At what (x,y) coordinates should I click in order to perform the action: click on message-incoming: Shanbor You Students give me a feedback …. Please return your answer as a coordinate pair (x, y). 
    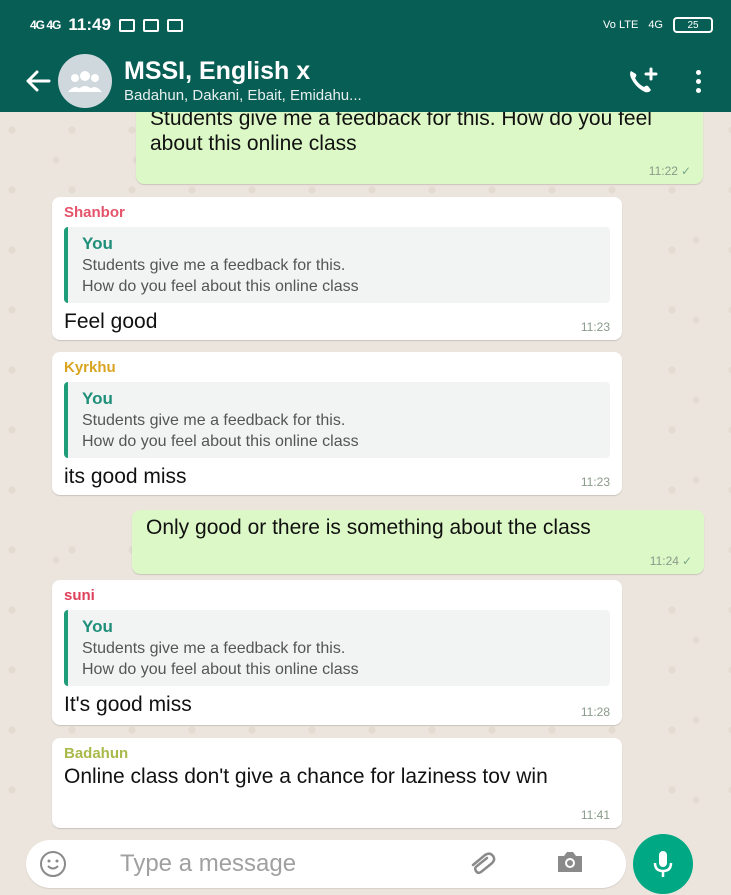
    Looking at the image, I should click on (337, 268).